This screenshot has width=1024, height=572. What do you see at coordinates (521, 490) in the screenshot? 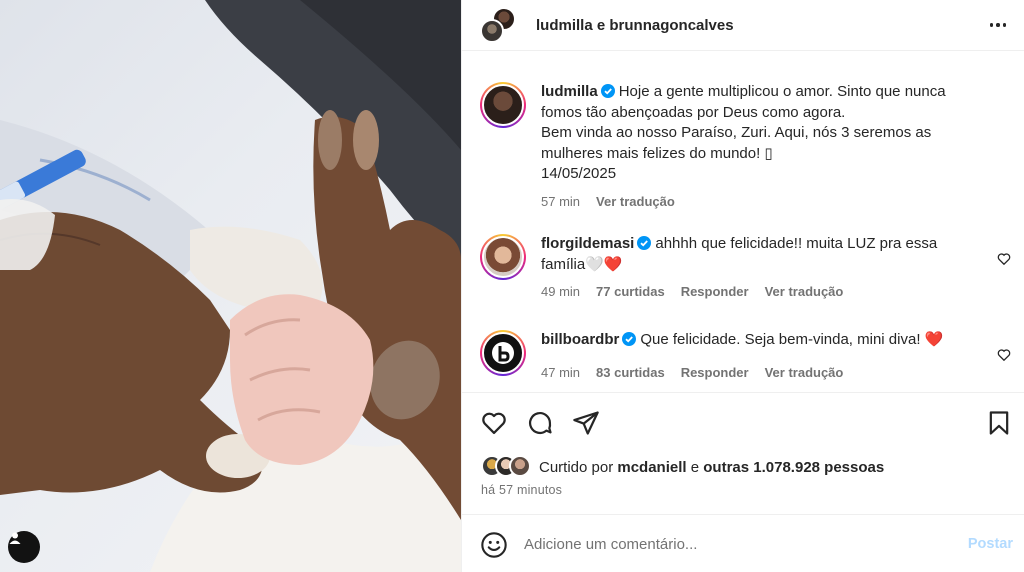
I see `post-timestamp: há 57 minutos` at bounding box center [521, 490].